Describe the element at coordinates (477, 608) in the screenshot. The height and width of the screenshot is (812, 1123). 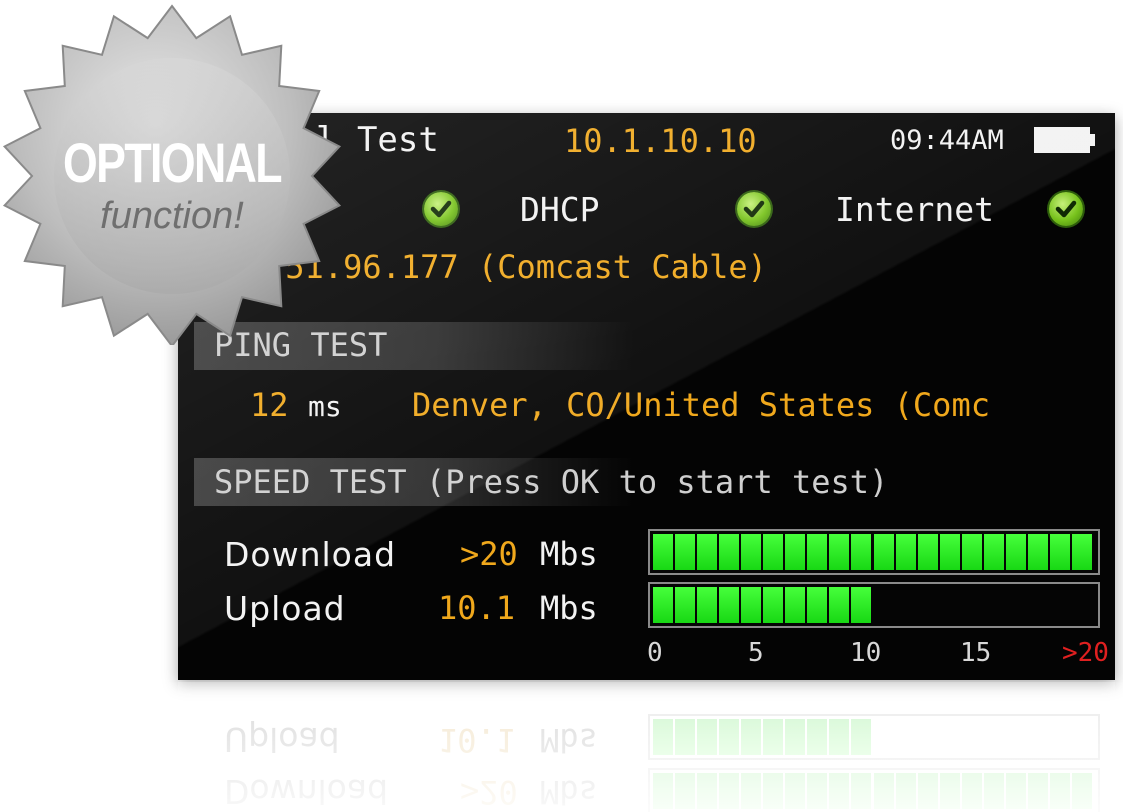
I see `upload-value: 10.1` at that location.